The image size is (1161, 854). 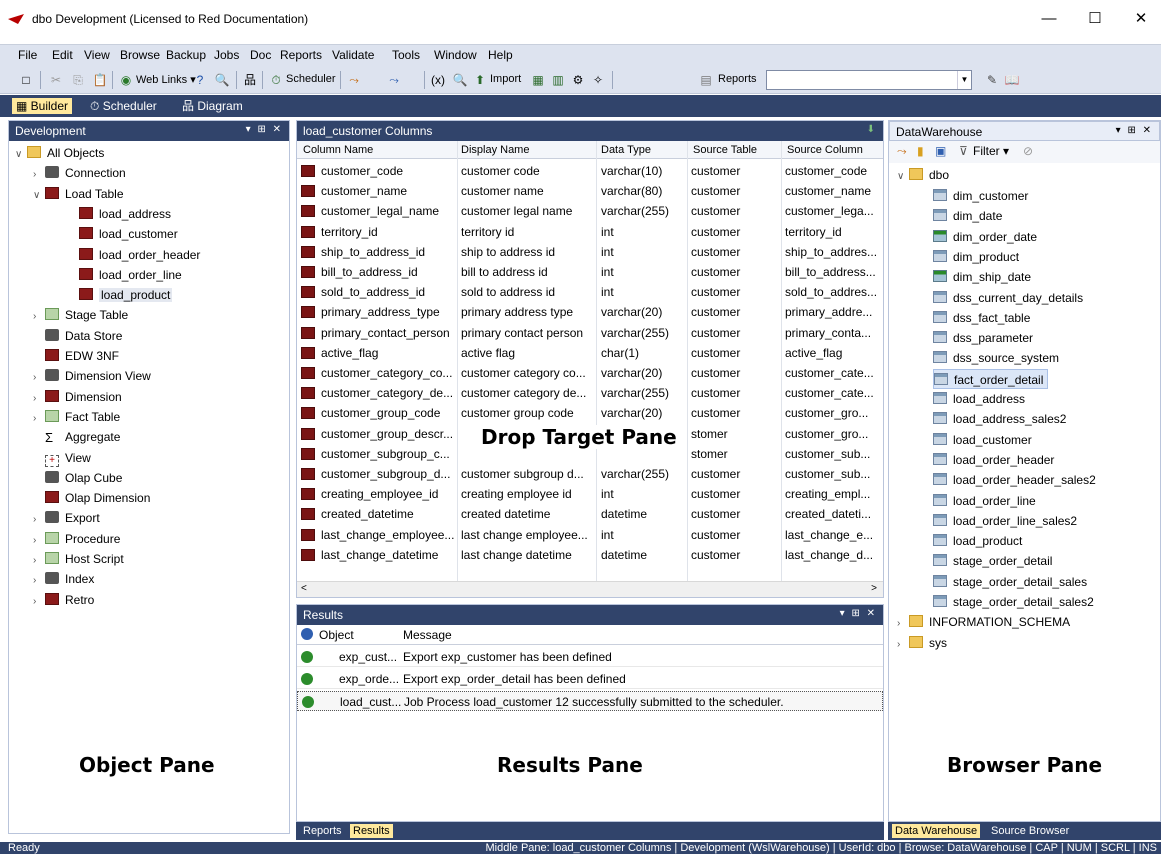 What do you see at coordinates (222, 80) in the screenshot?
I see `find-icon: 🔍` at bounding box center [222, 80].